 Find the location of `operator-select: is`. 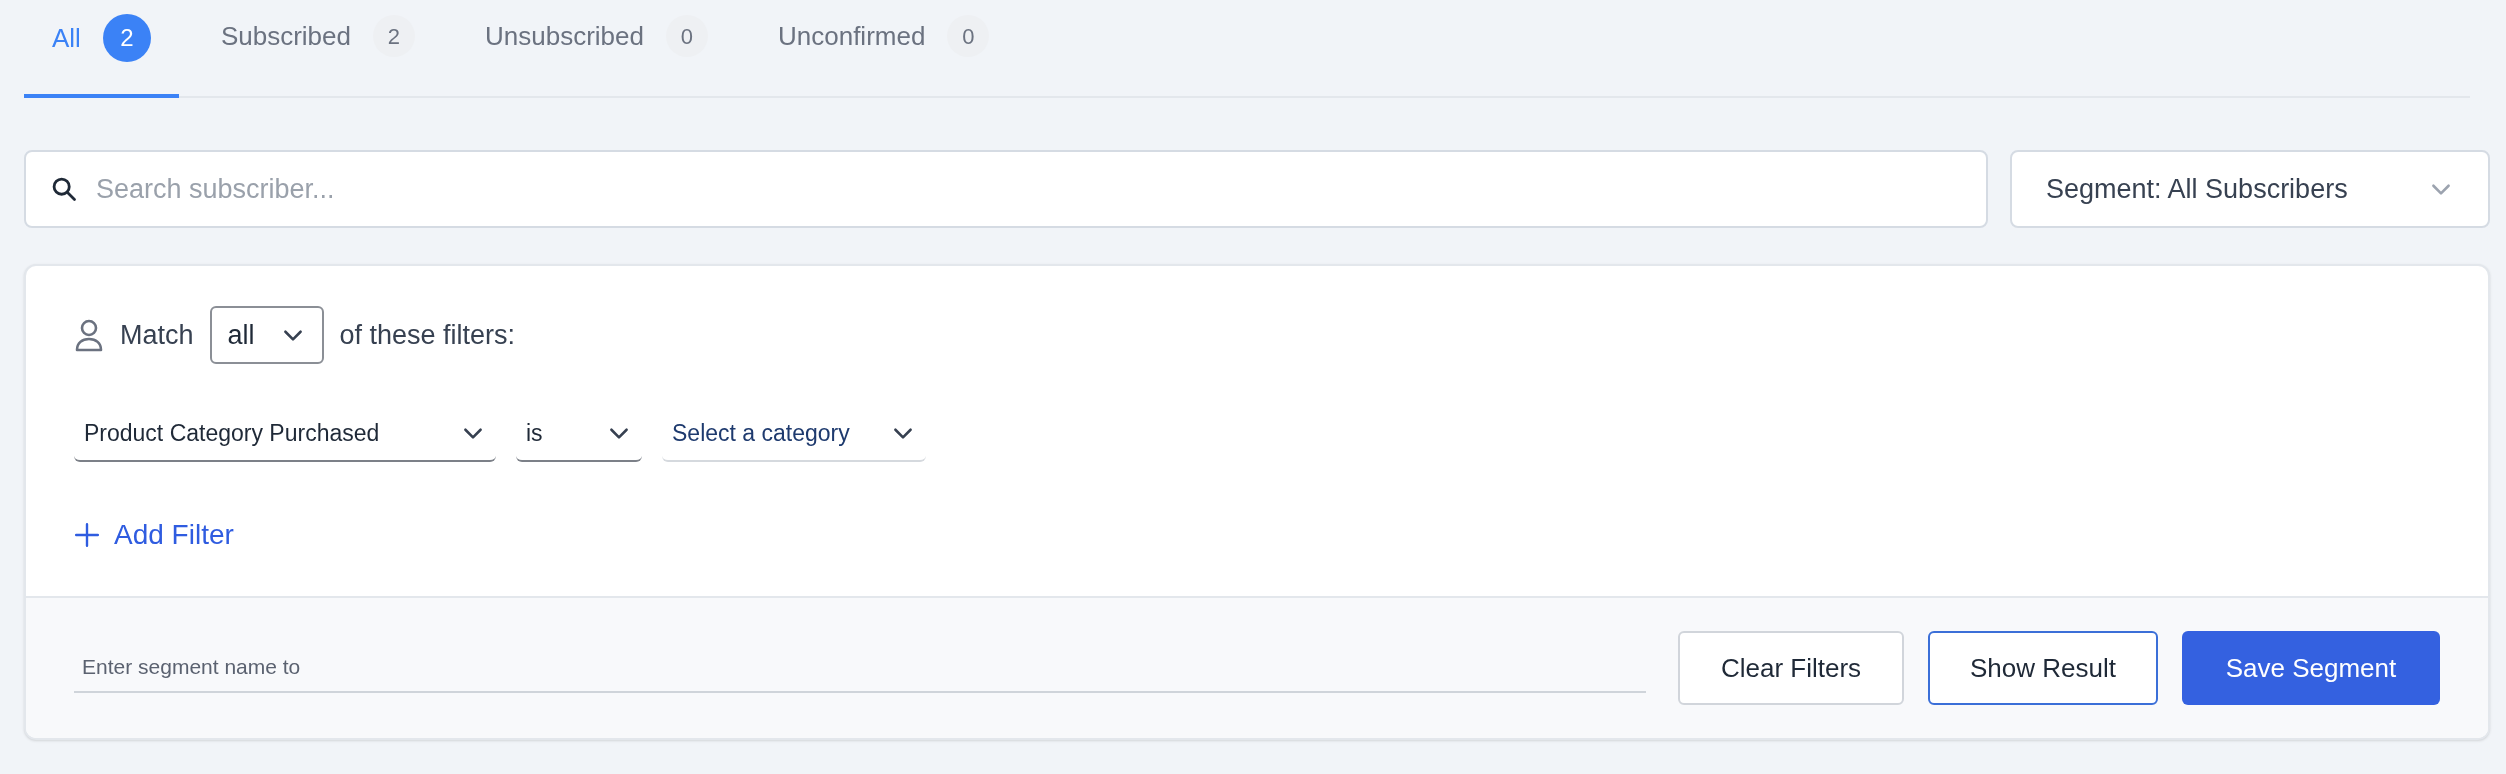

operator-select: is is located at coordinates (579, 434).